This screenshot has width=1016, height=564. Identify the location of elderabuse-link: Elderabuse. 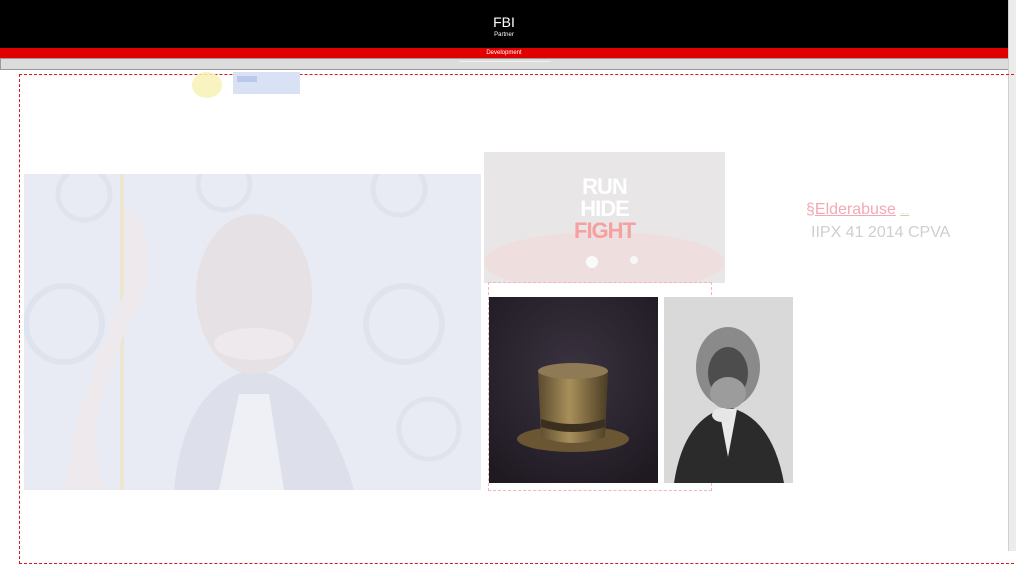
(855, 209).